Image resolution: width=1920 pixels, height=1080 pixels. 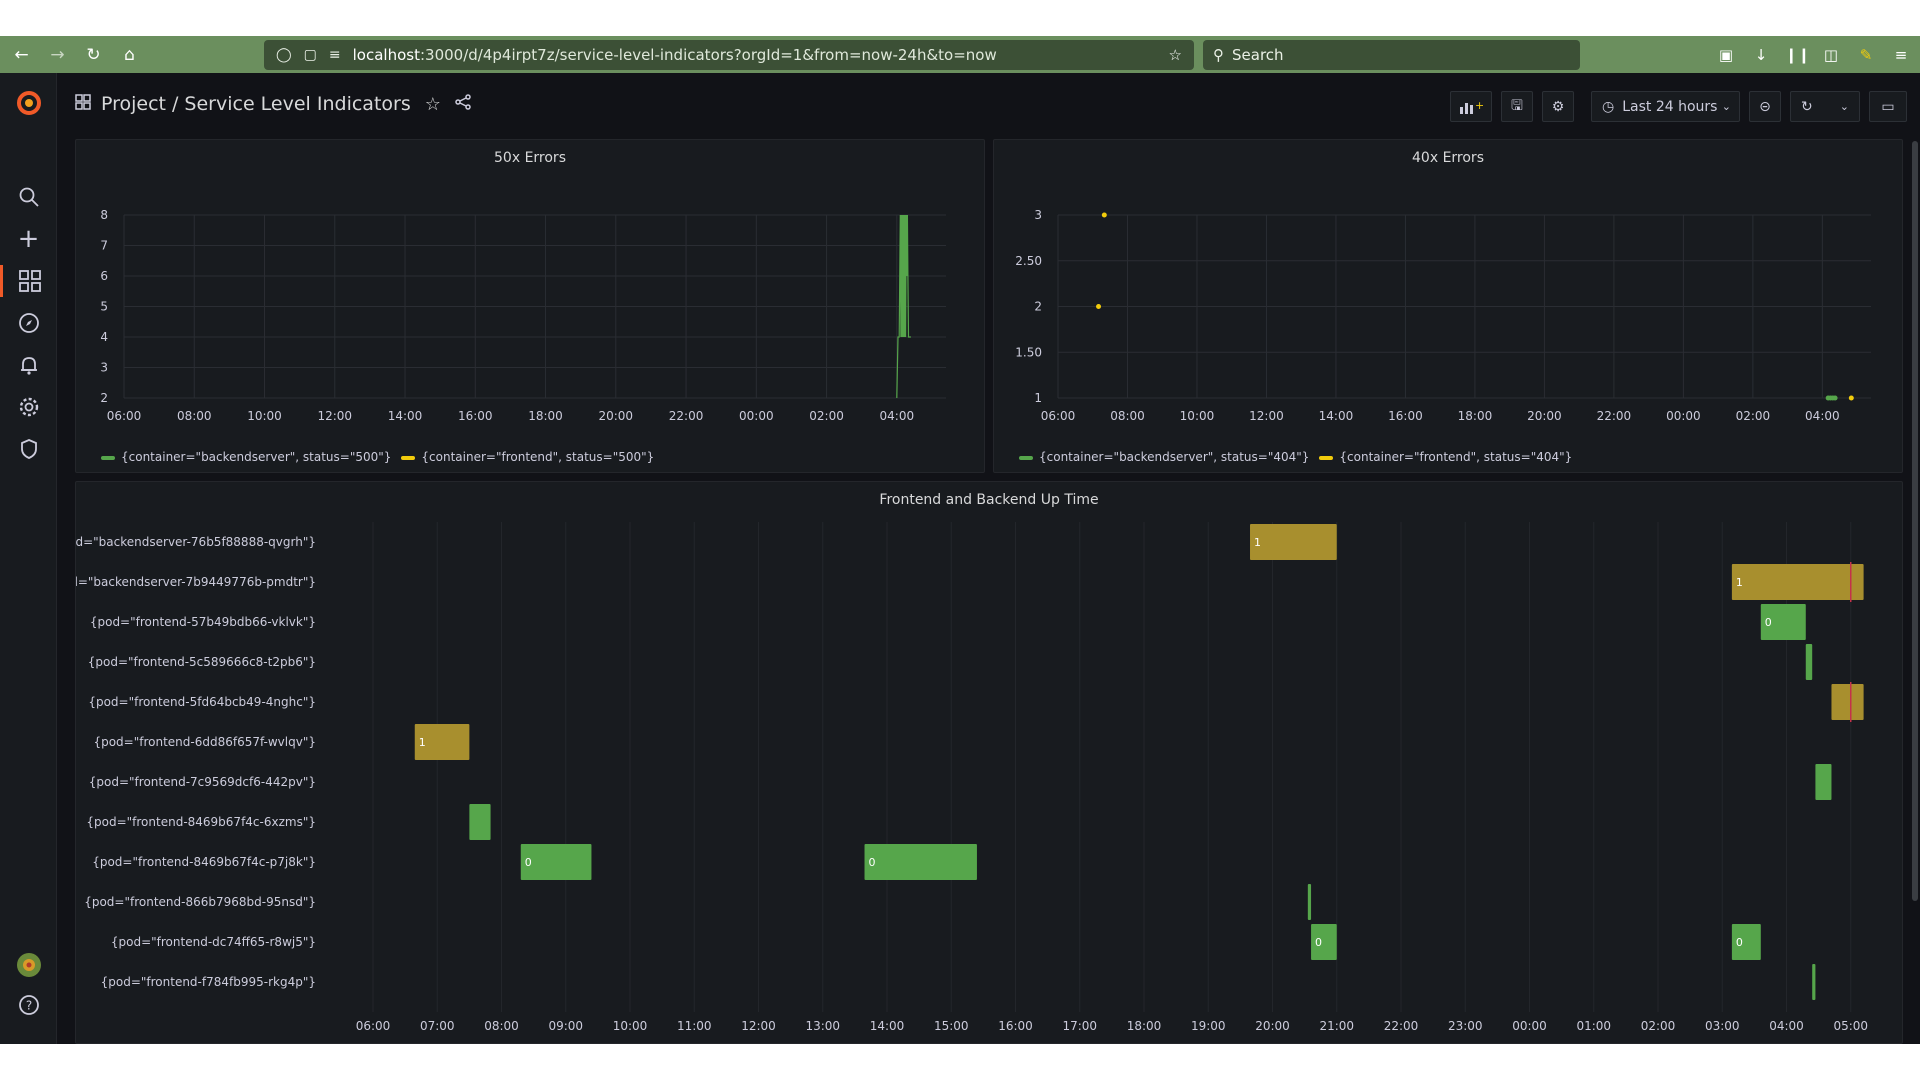 I want to click on y-tick-label: 5, so click(x=104, y=307).